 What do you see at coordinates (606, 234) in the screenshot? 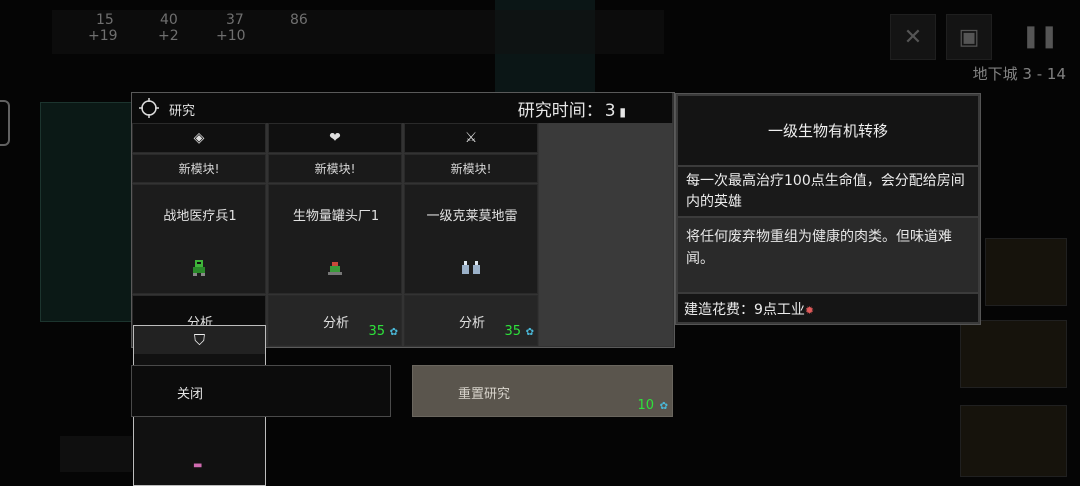
I see `empty-research-slot` at bounding box center [606, 234].